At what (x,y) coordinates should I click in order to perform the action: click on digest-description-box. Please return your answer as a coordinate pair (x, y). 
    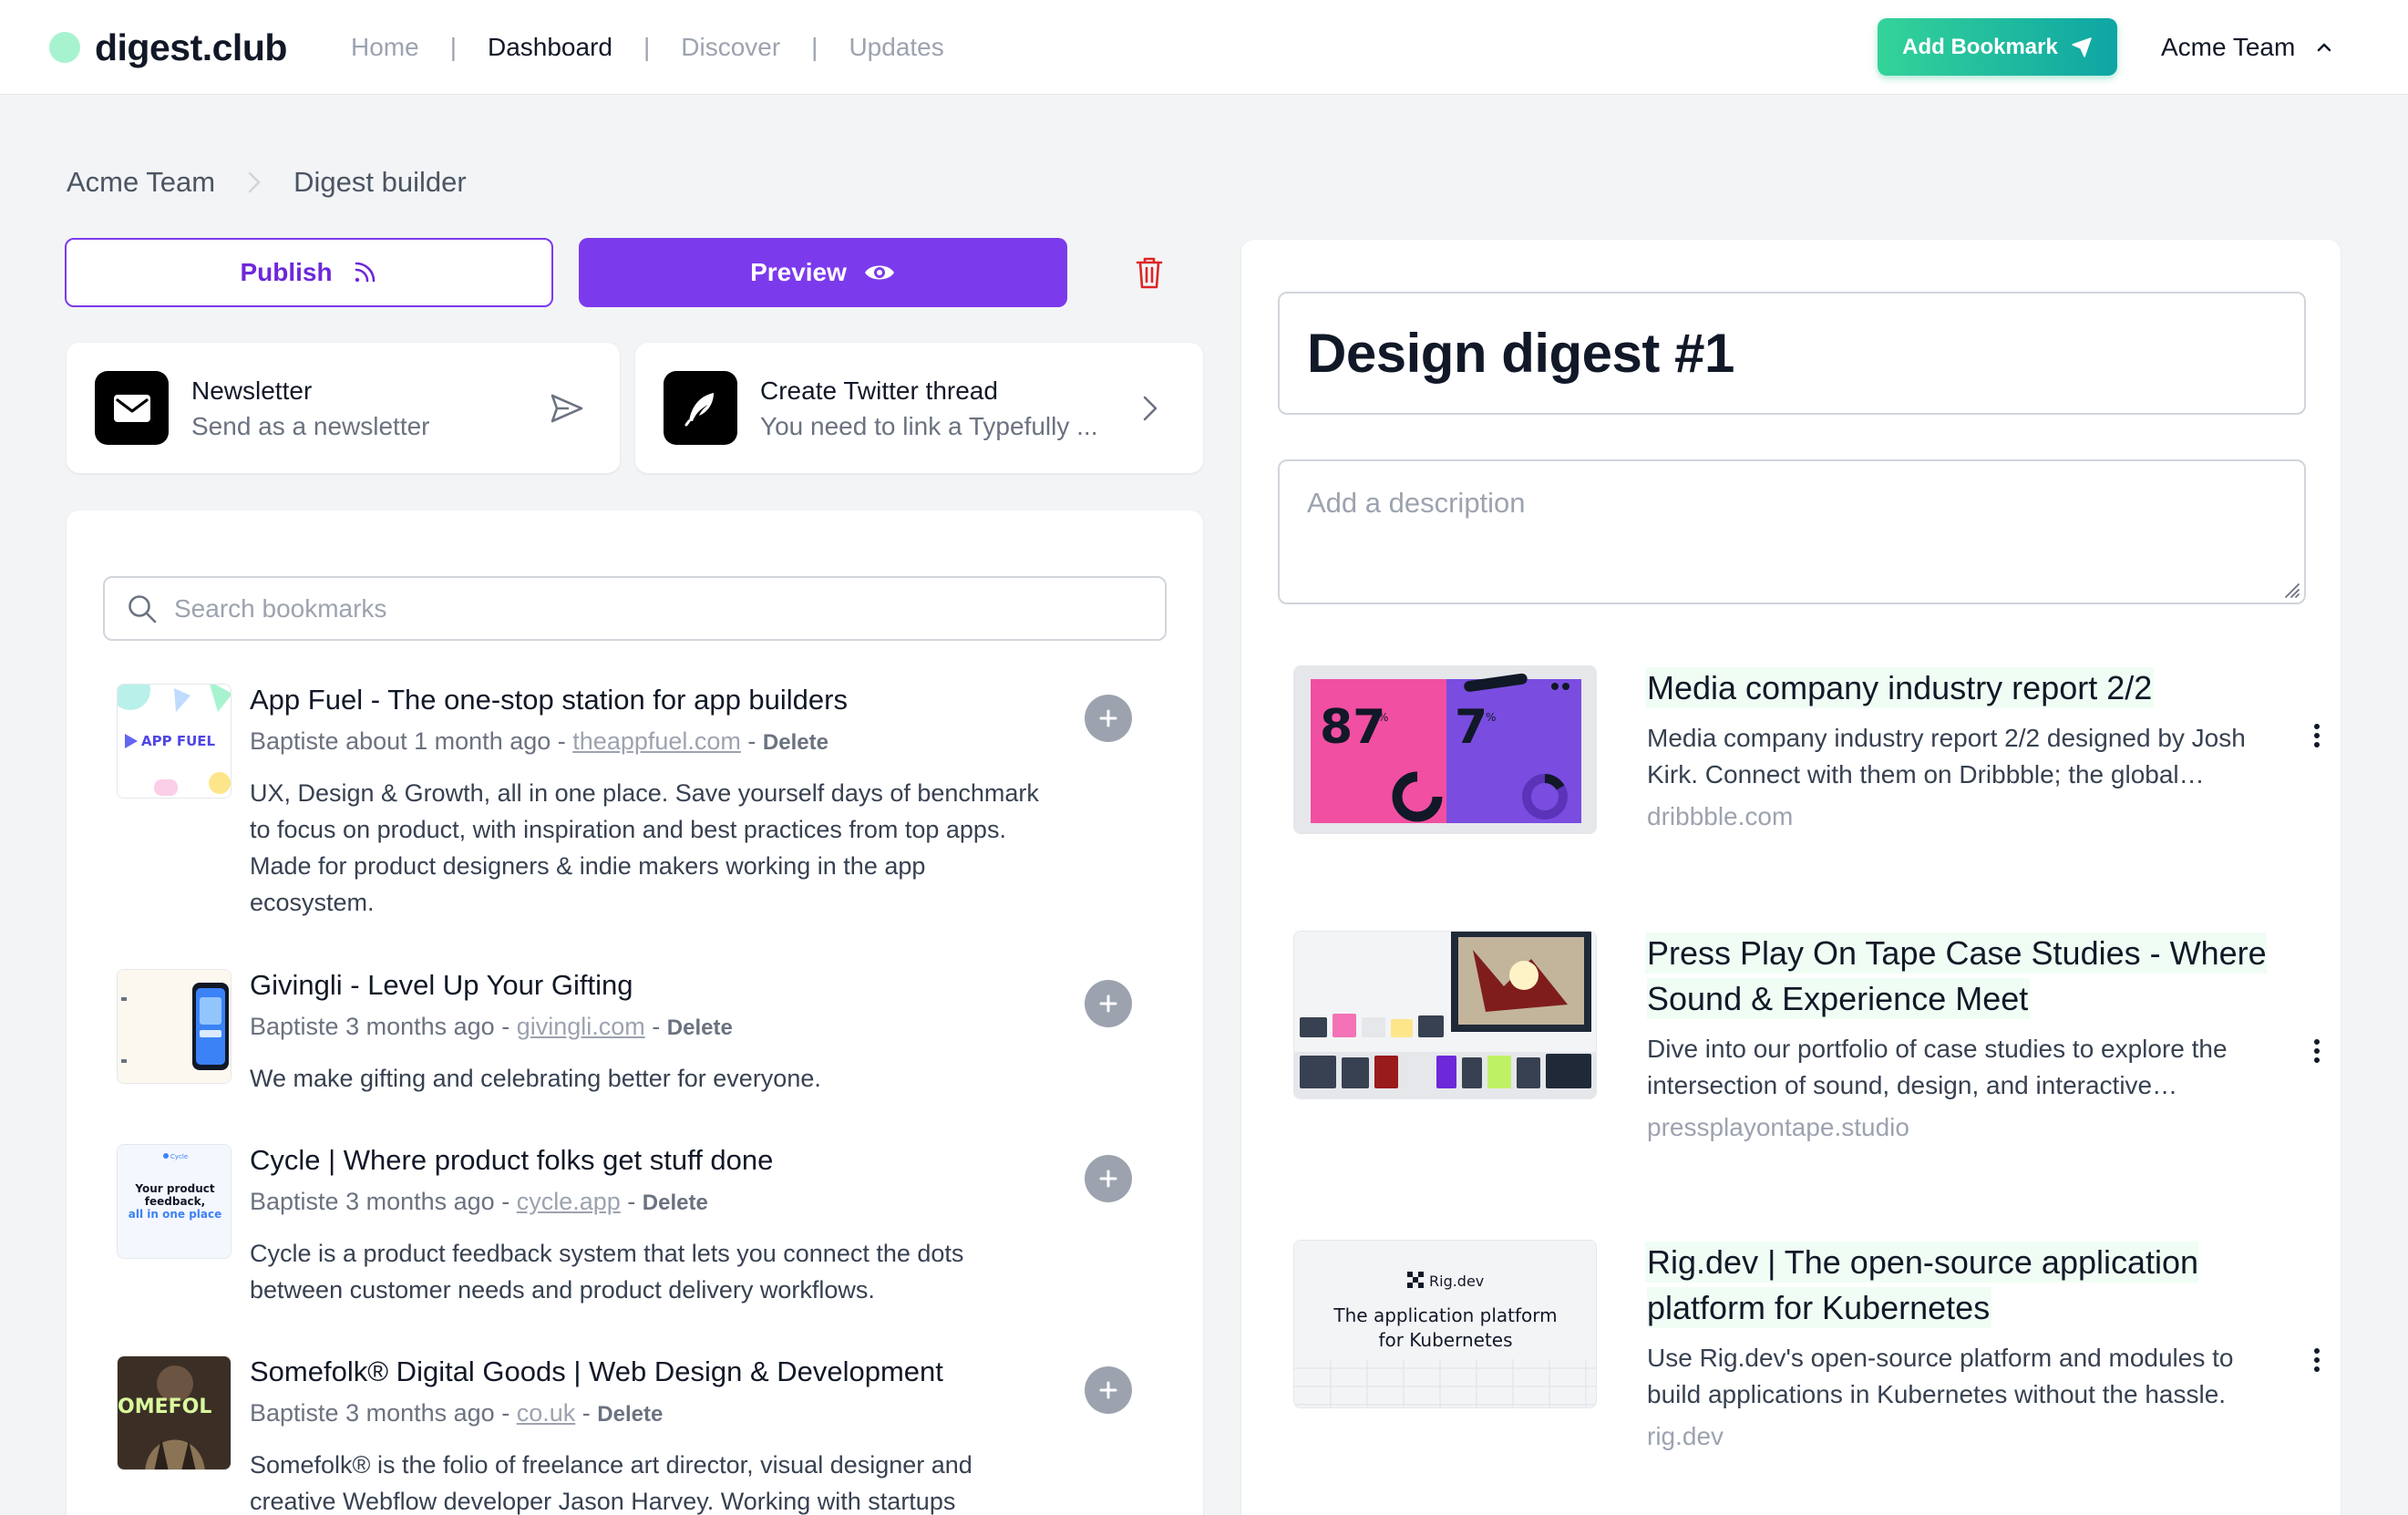
    Looking at the image, I should click on (1792, 531).